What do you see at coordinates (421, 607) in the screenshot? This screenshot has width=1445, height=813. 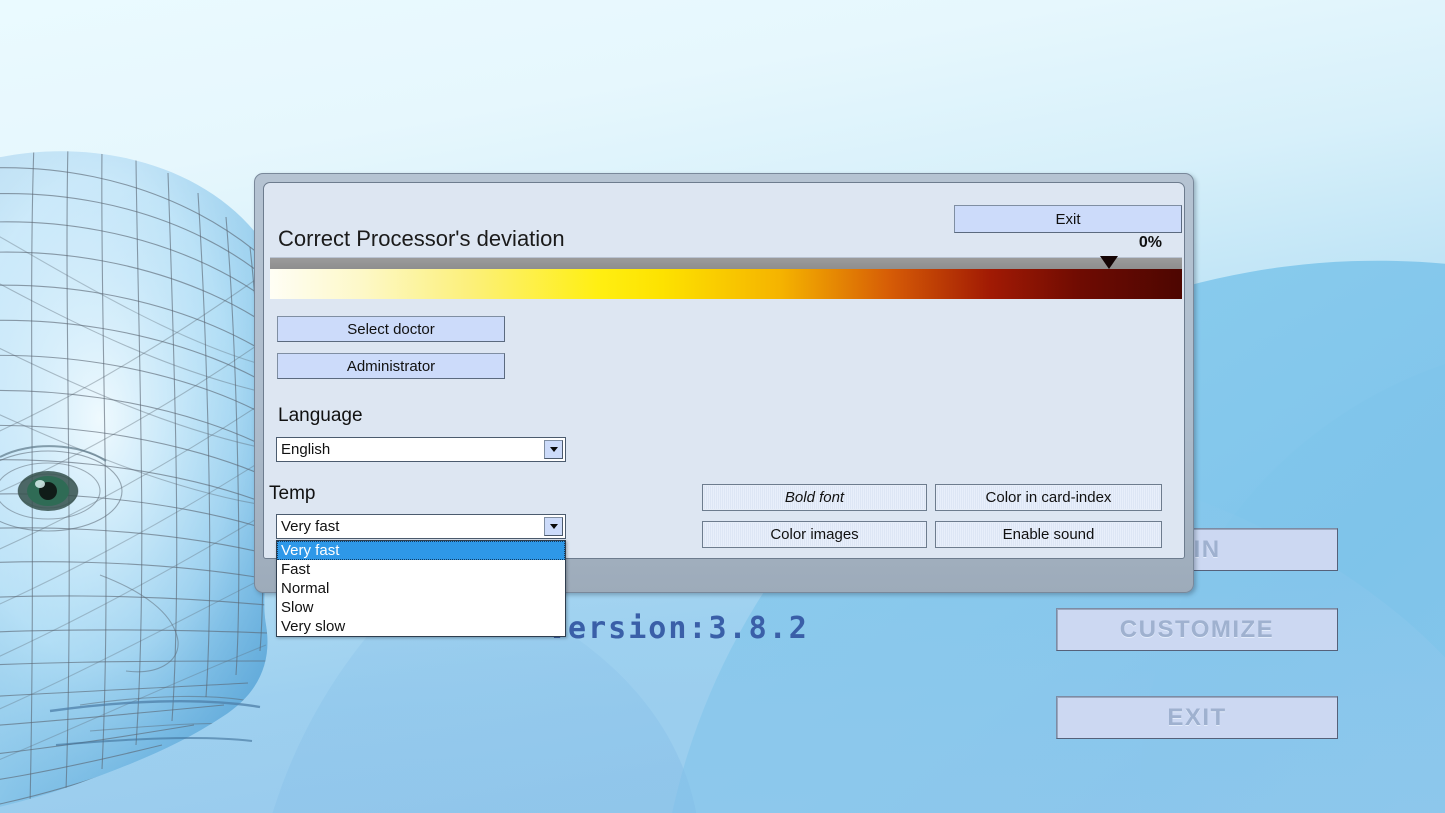 I see `temp-option-slow: Slow` at bounding box center [421, 607].